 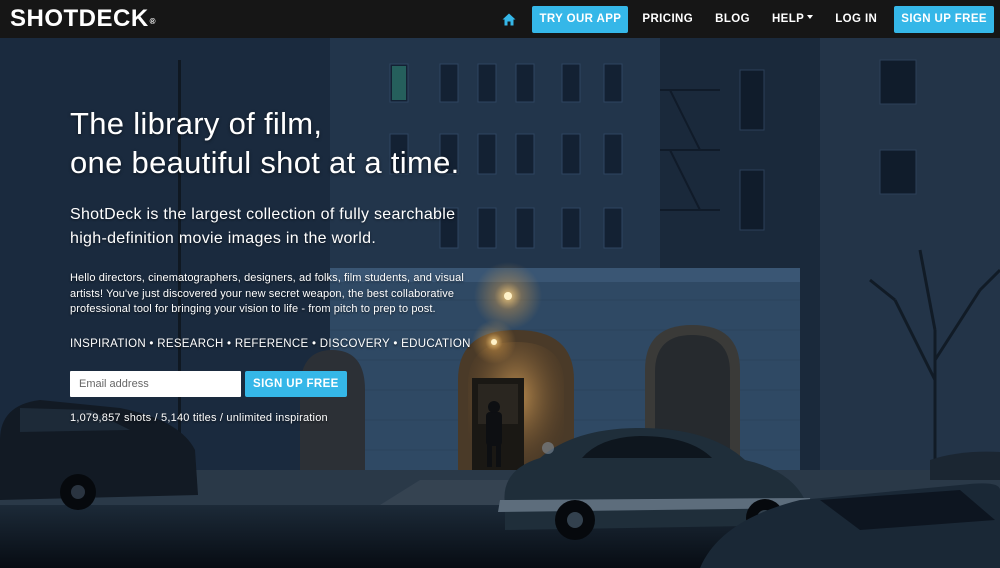 What do you see at coordinates (296, 383) in the screenshot?
I see `sign-up-free-button: SIGN UP FREE` at bounding box center [296, 383].